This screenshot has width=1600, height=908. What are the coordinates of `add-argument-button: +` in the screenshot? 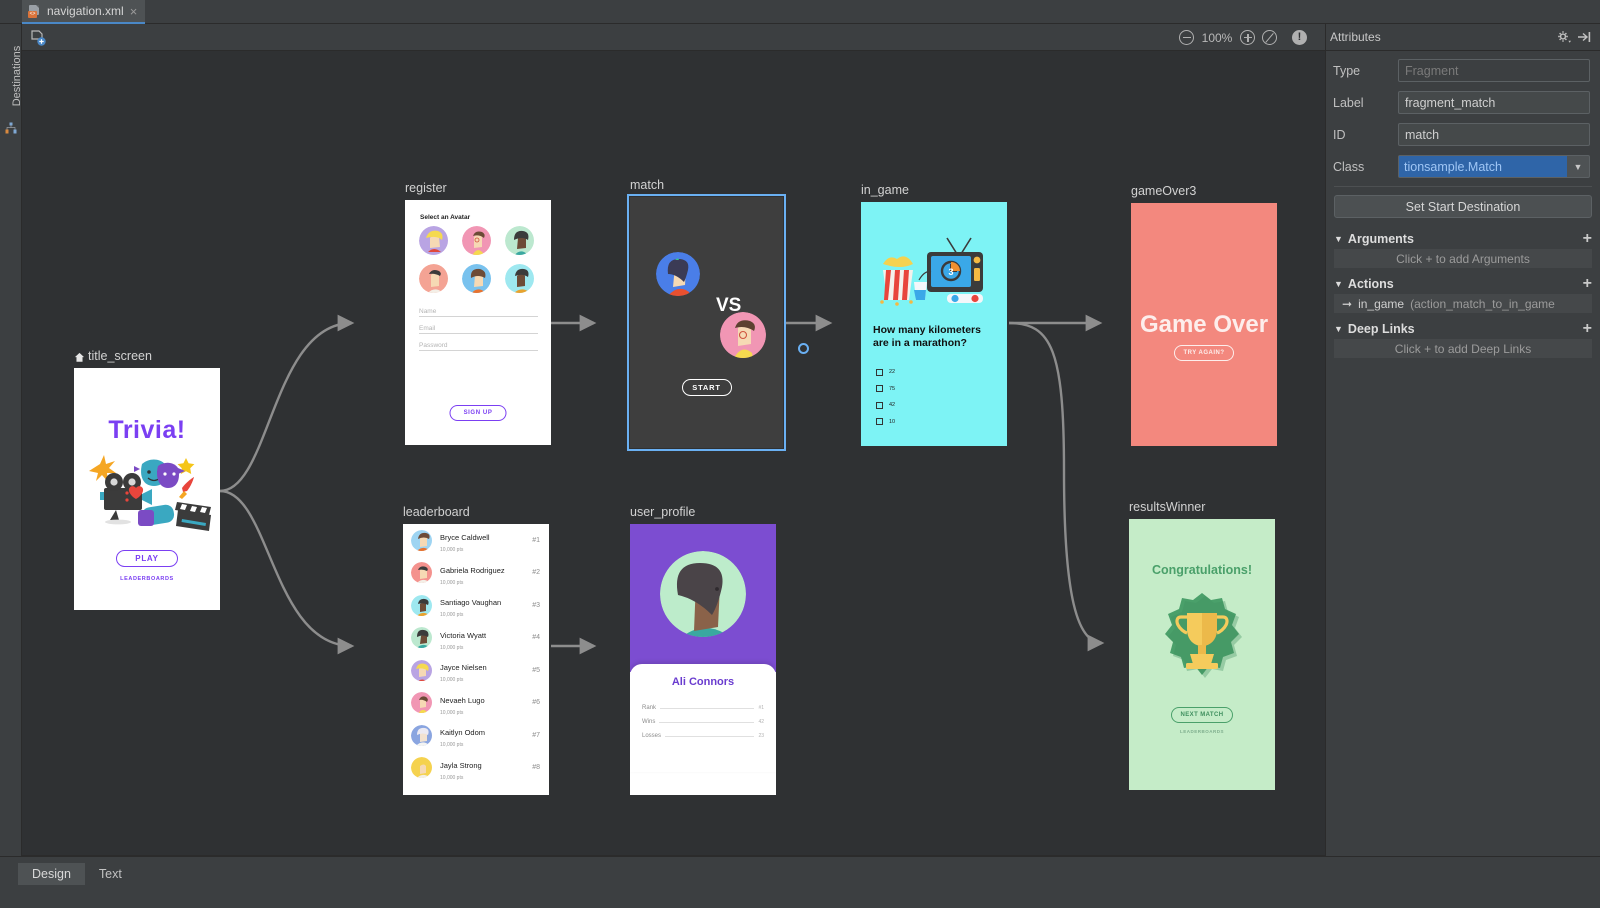 It's located at (1587, 238).